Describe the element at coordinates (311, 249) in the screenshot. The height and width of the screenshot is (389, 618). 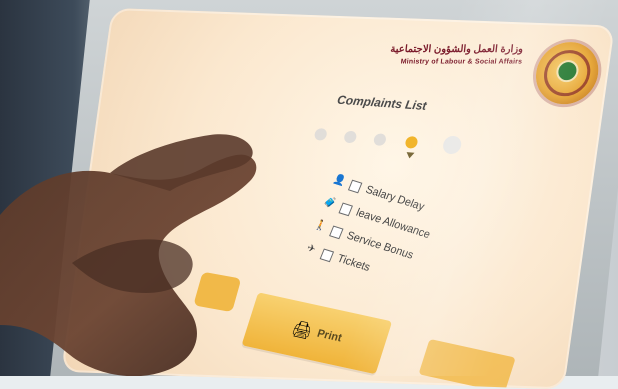
I see `plane-icon: ✈` at that location.